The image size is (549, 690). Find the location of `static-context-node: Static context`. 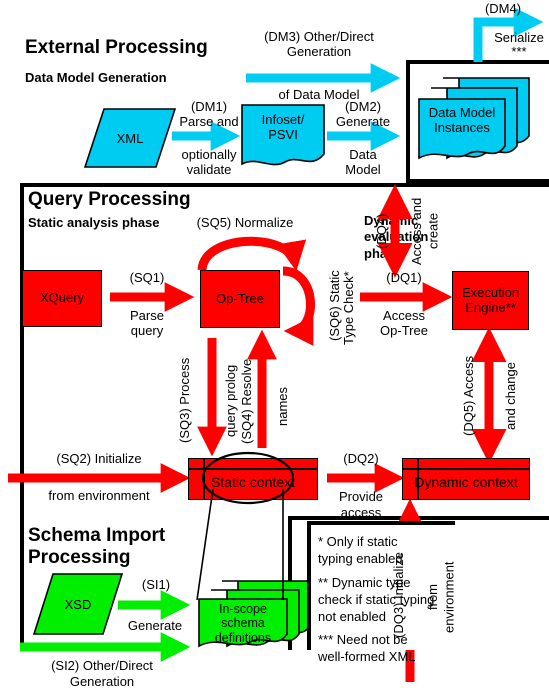

static-context-node: Static context is located at coordinates (253, 479).